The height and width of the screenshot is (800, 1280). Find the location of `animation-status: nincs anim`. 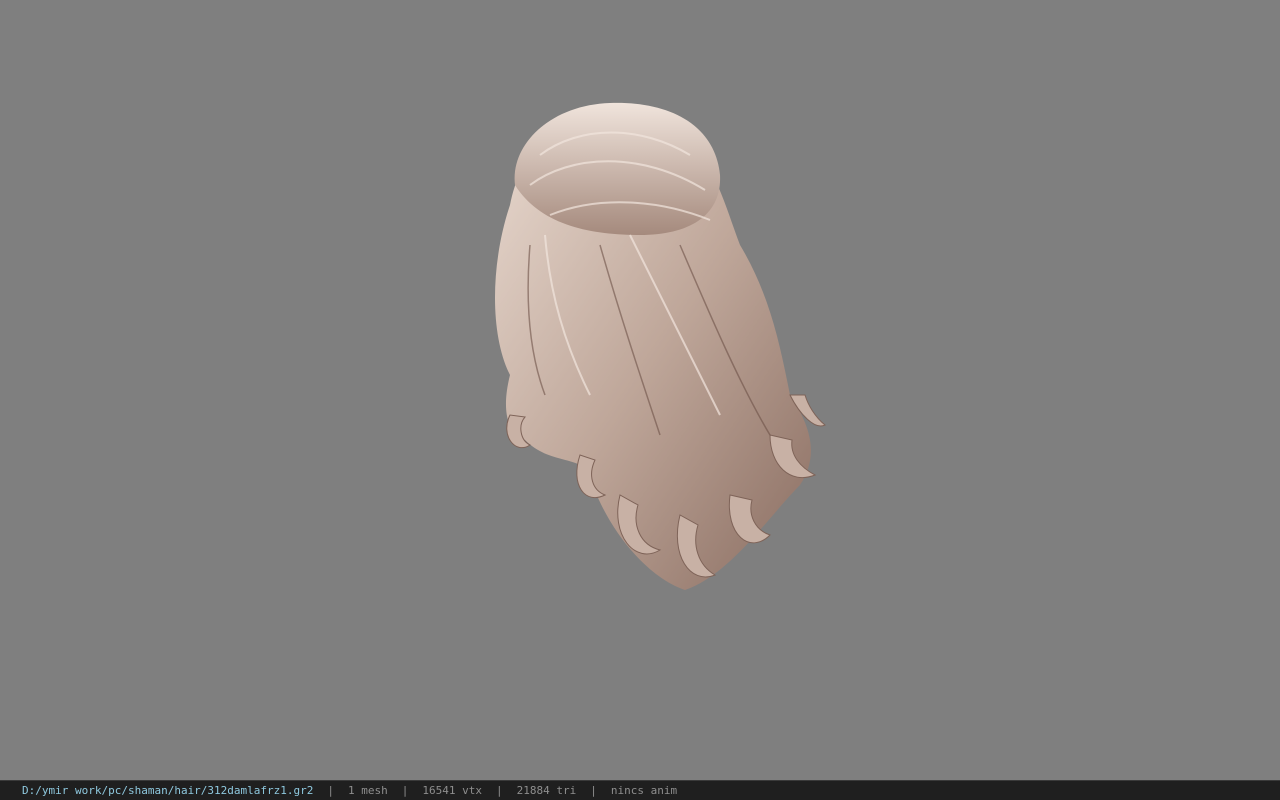

animation-status: nincs anim is located at coordinates (644, 790).